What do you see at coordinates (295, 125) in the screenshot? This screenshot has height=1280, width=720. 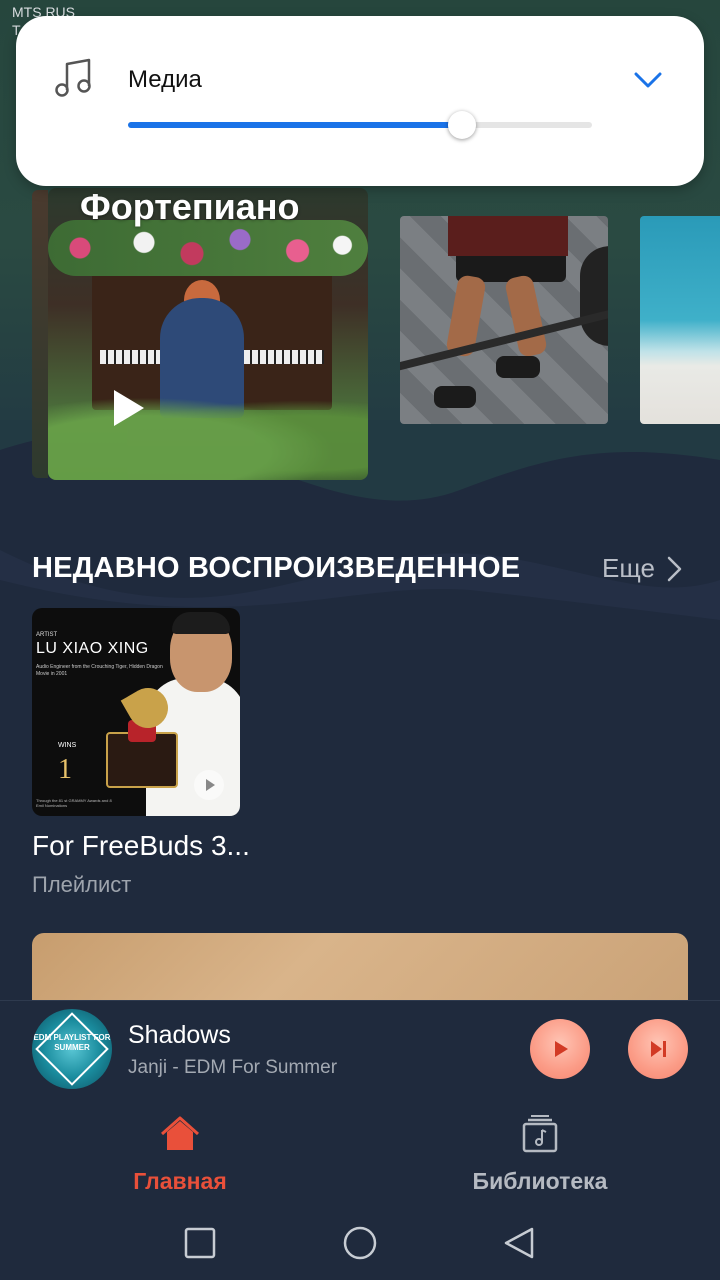 I see `volume-slider-fill` at bounding box center [295, 125].